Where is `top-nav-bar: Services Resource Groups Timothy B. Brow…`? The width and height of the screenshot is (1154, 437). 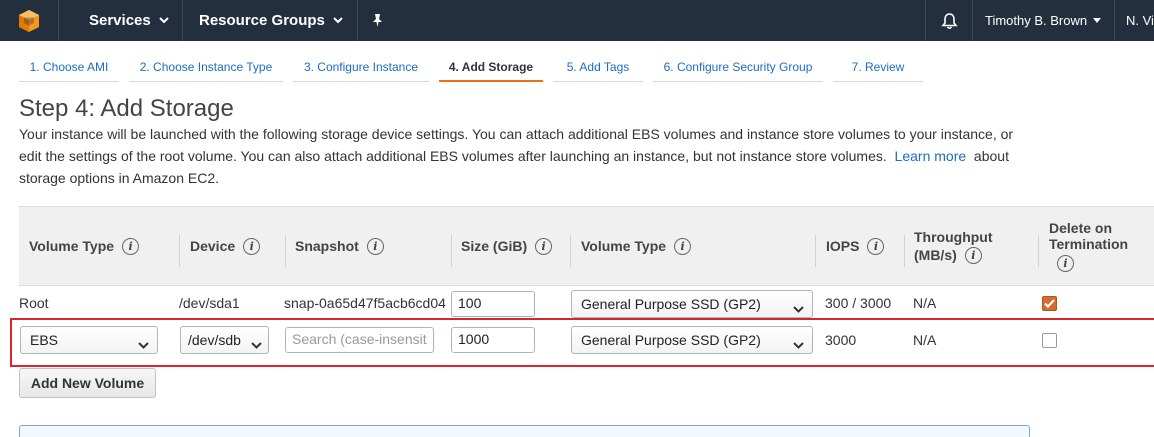
top-nav-bar: Services Resource Groups Timothy B. Brow… is located at coordinates (577, 20).